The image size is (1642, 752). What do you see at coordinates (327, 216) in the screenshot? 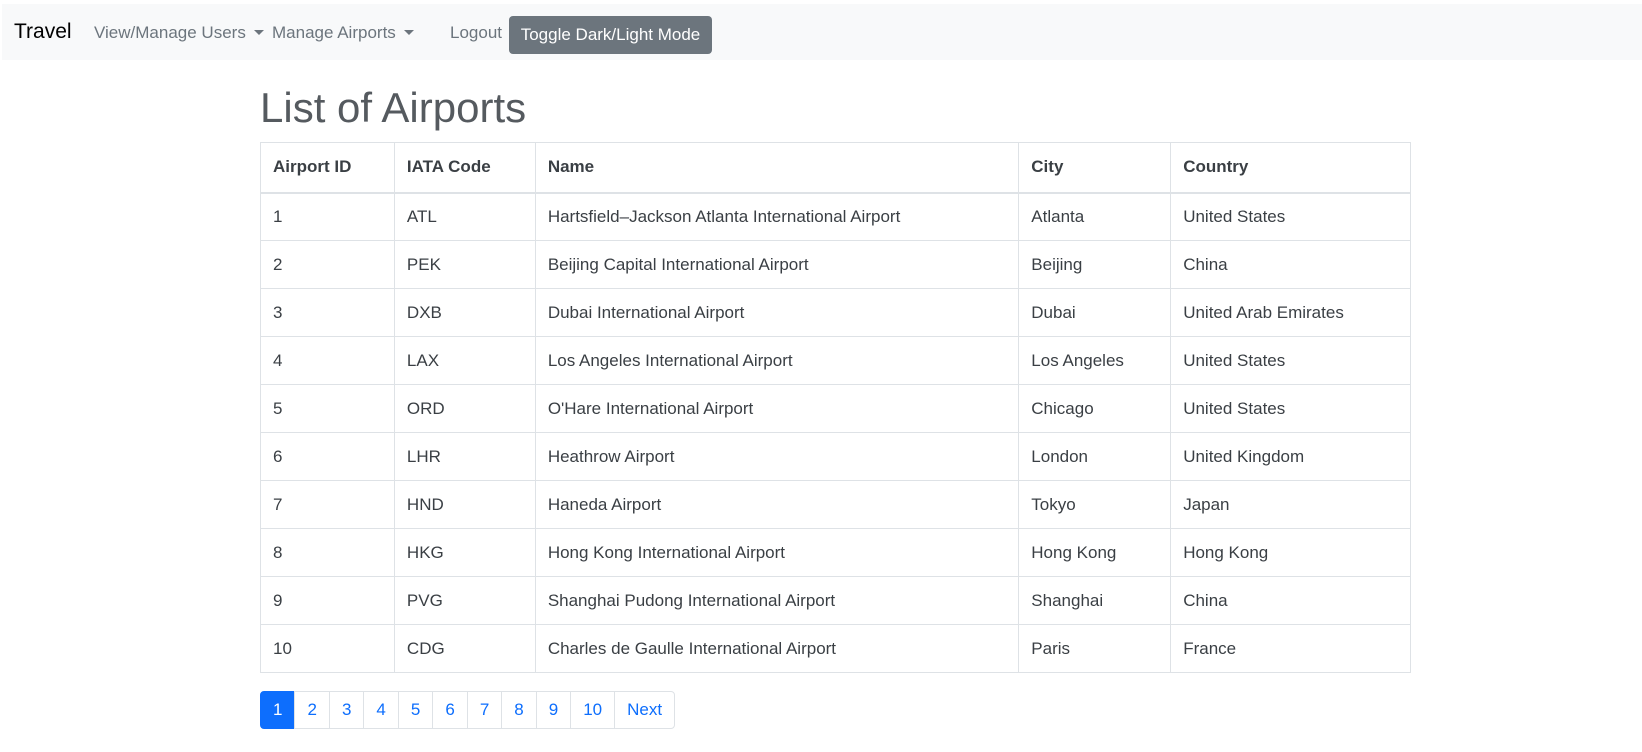
I see `cell-airport-id: 1` at bounding box center [327, 216].